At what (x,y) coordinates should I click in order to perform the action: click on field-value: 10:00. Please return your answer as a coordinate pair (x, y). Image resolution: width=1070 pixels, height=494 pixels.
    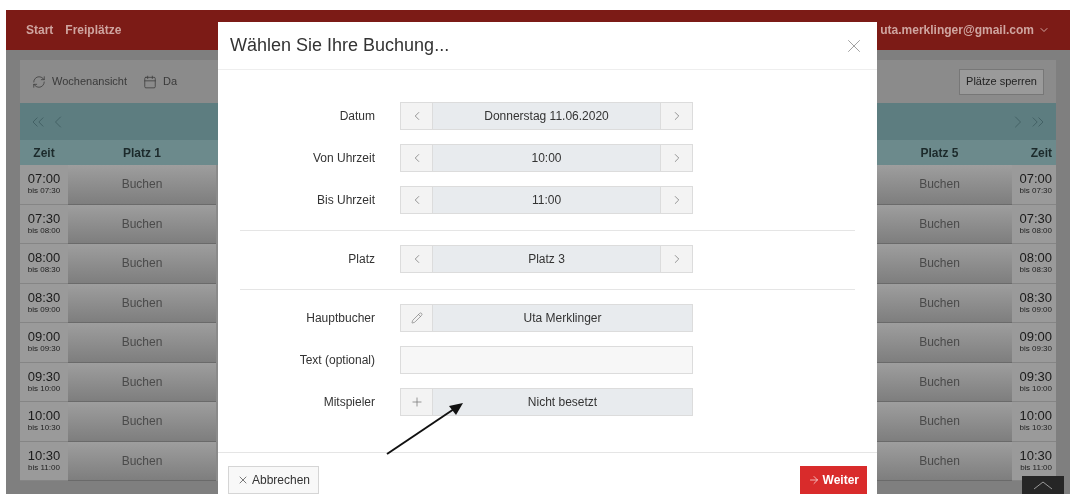
    Looking at the image, I should click on (546, 158).